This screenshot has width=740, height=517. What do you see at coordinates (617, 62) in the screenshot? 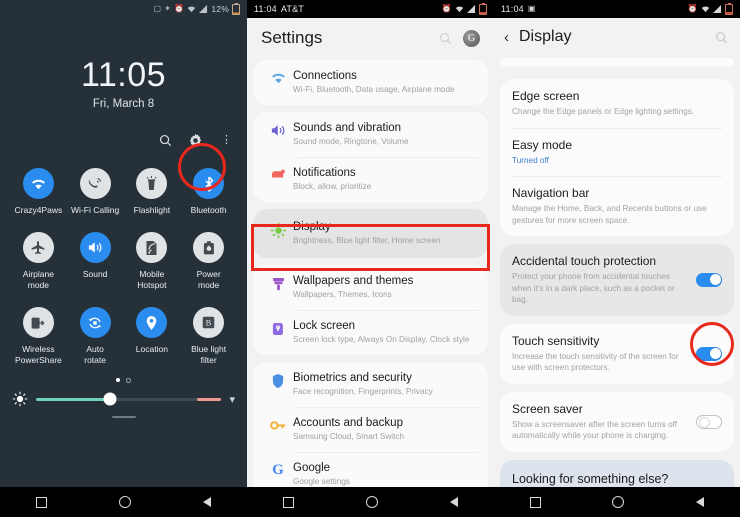
I see `scroll-spacer-card` at bounding box center [617, 62].